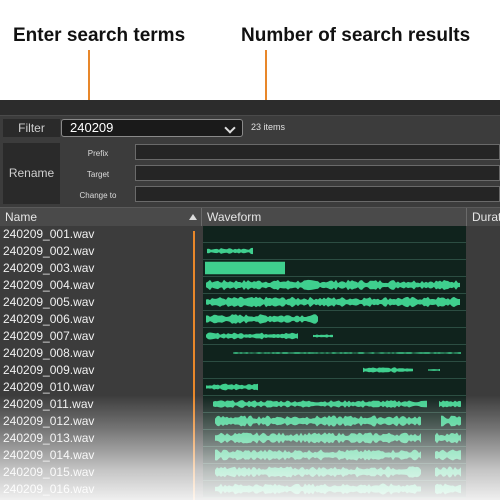  I want to click on file-name: 240209_007.wav, so click(49, 336).